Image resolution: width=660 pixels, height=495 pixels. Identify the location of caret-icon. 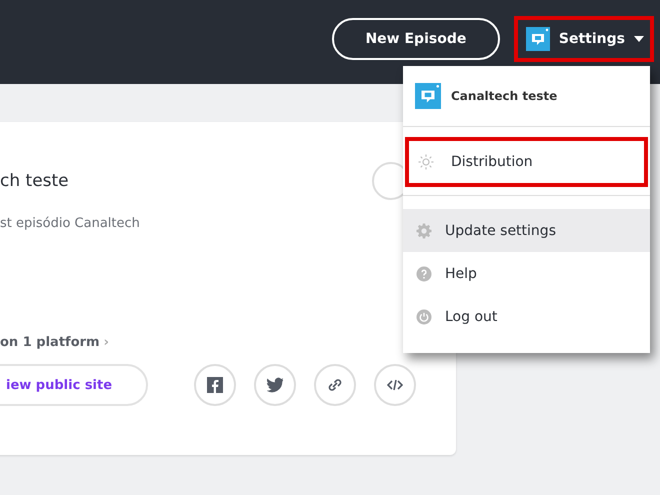
(639, 39).